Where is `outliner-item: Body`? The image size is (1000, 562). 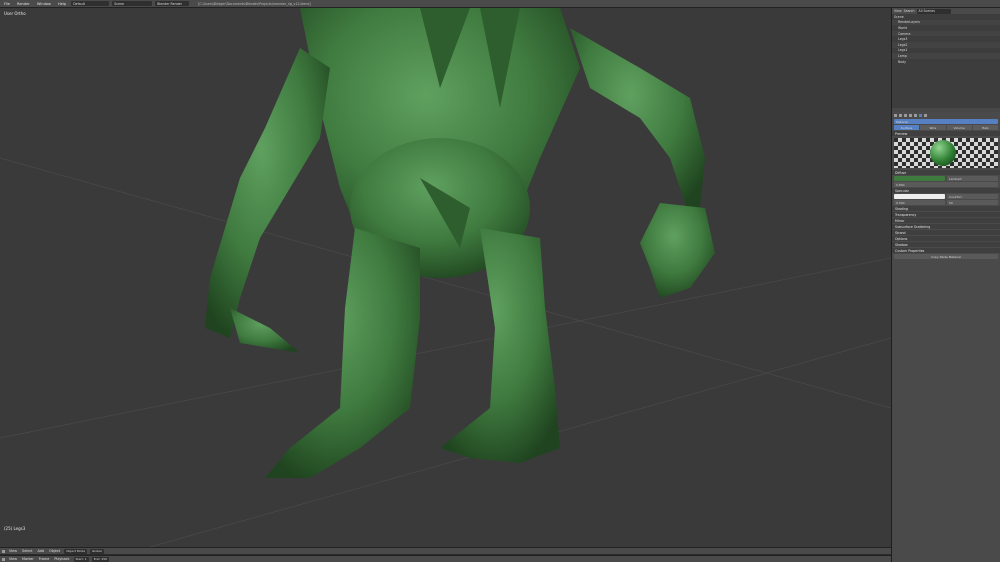 outliner-item: Body is located at coordinates (946, 62).